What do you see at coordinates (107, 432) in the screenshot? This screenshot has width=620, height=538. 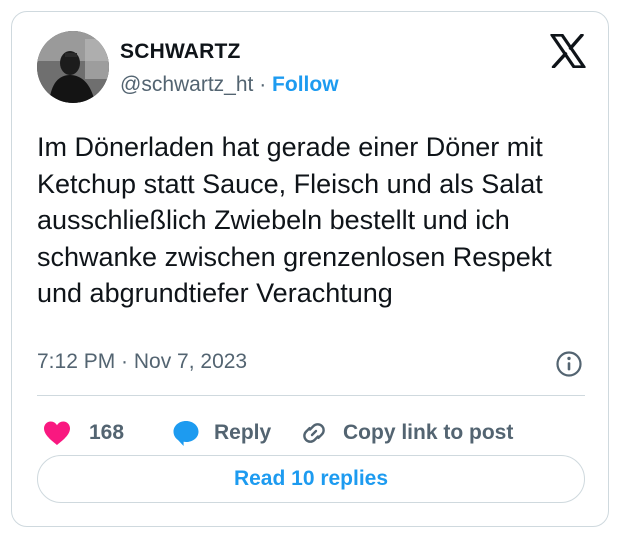 I see `like-count: 168` at bounding box center [107, 432].